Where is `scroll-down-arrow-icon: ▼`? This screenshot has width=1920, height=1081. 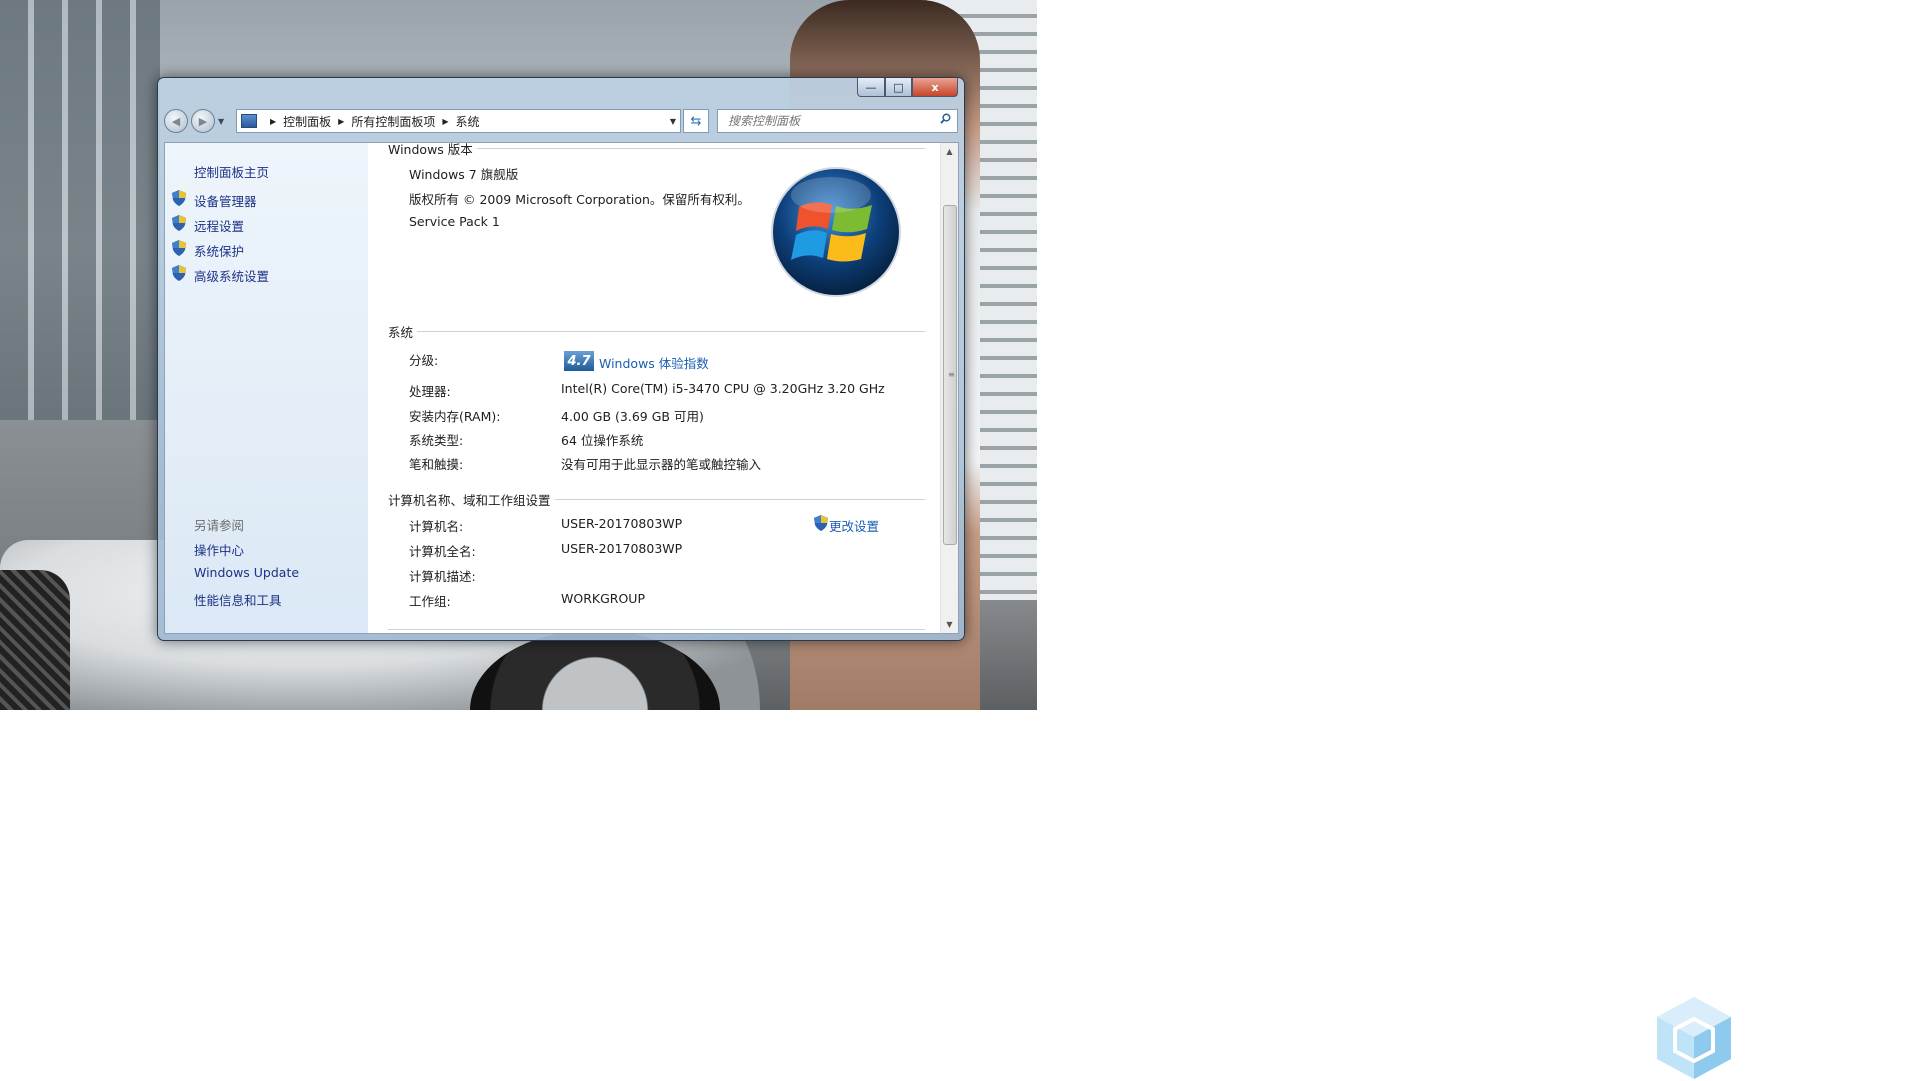
scroll-down-arrow-icon: ▼ is located at coordinates (949, 624).